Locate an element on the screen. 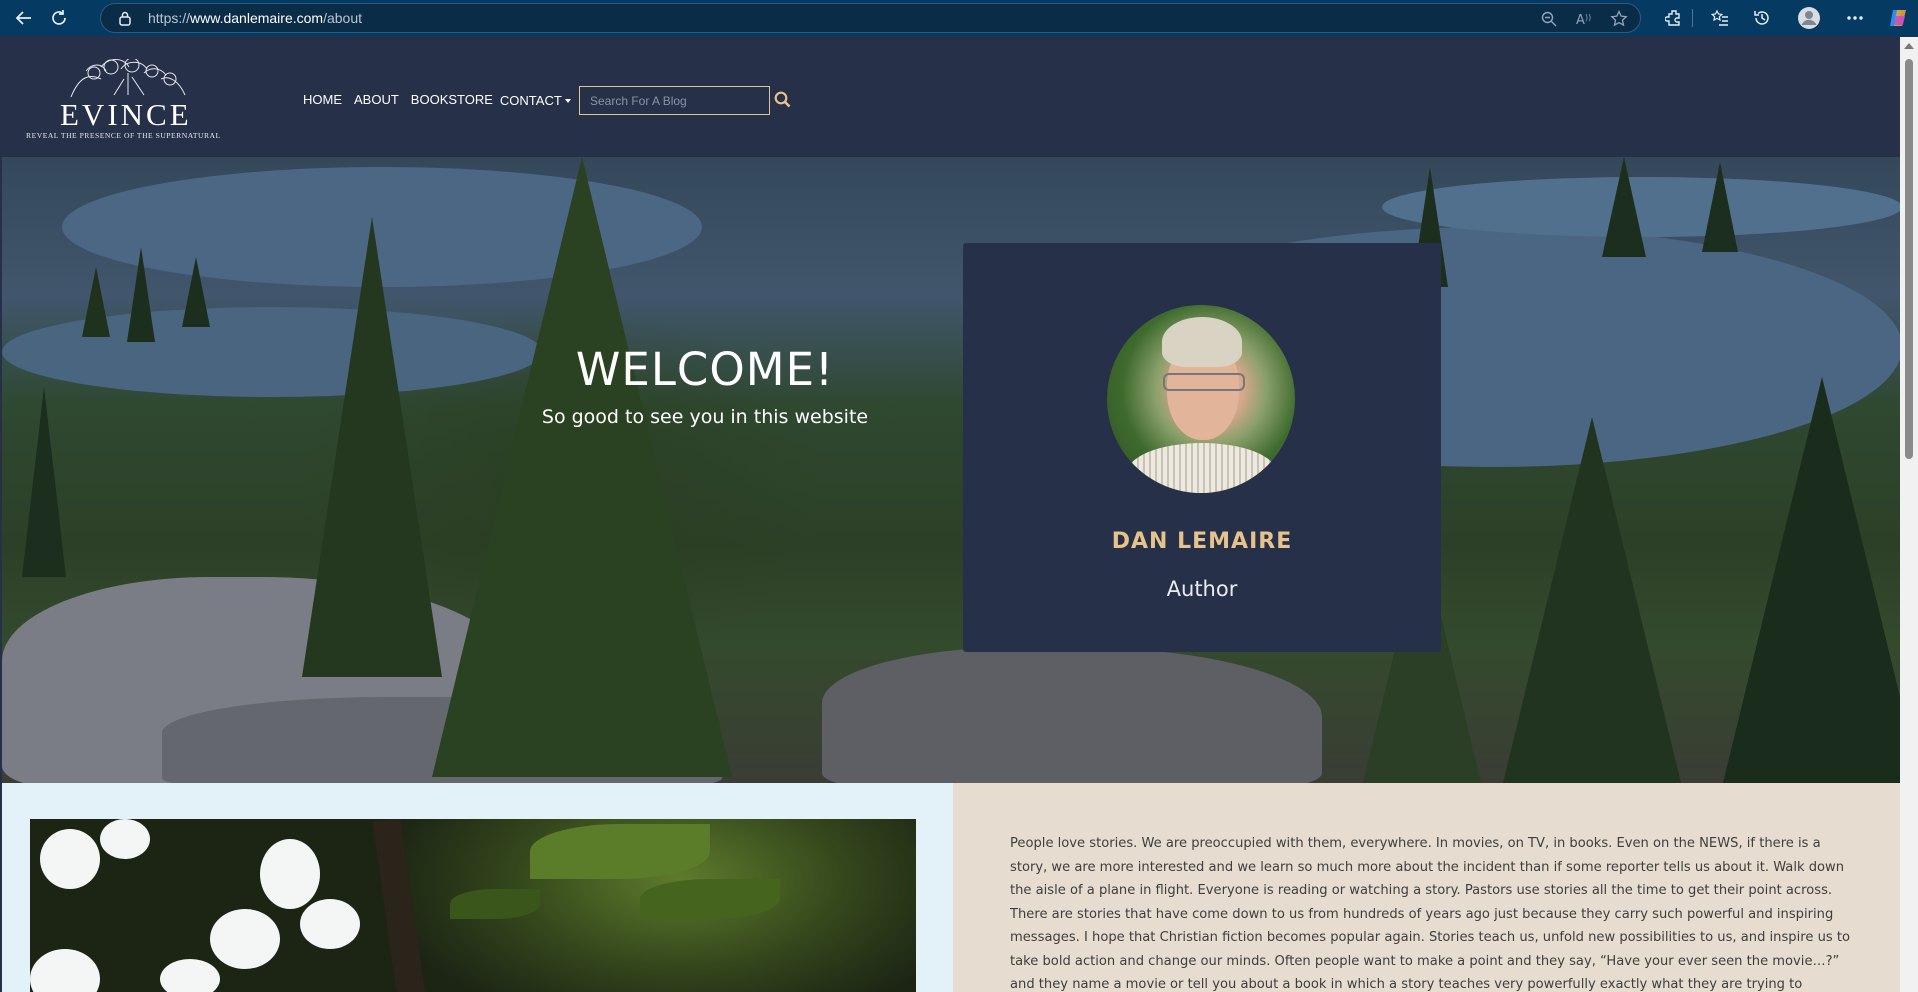 This screenshot has height=992, width=1918. author-role: Author is located at coordinates (1202, 589).